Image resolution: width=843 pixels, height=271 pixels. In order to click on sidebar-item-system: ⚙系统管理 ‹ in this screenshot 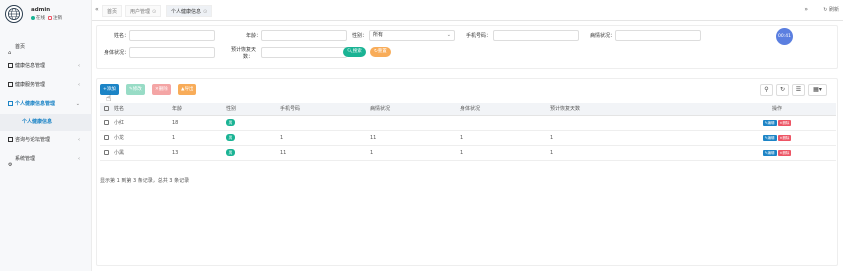, I will do `click(46, 159)`.